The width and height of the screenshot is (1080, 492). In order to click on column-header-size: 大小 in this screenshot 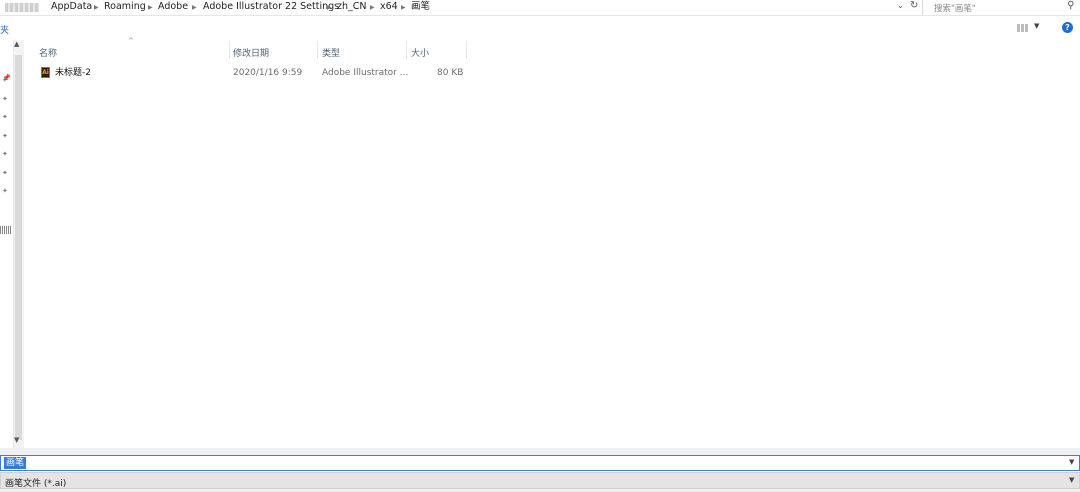, I will do `click(420, 52)`.